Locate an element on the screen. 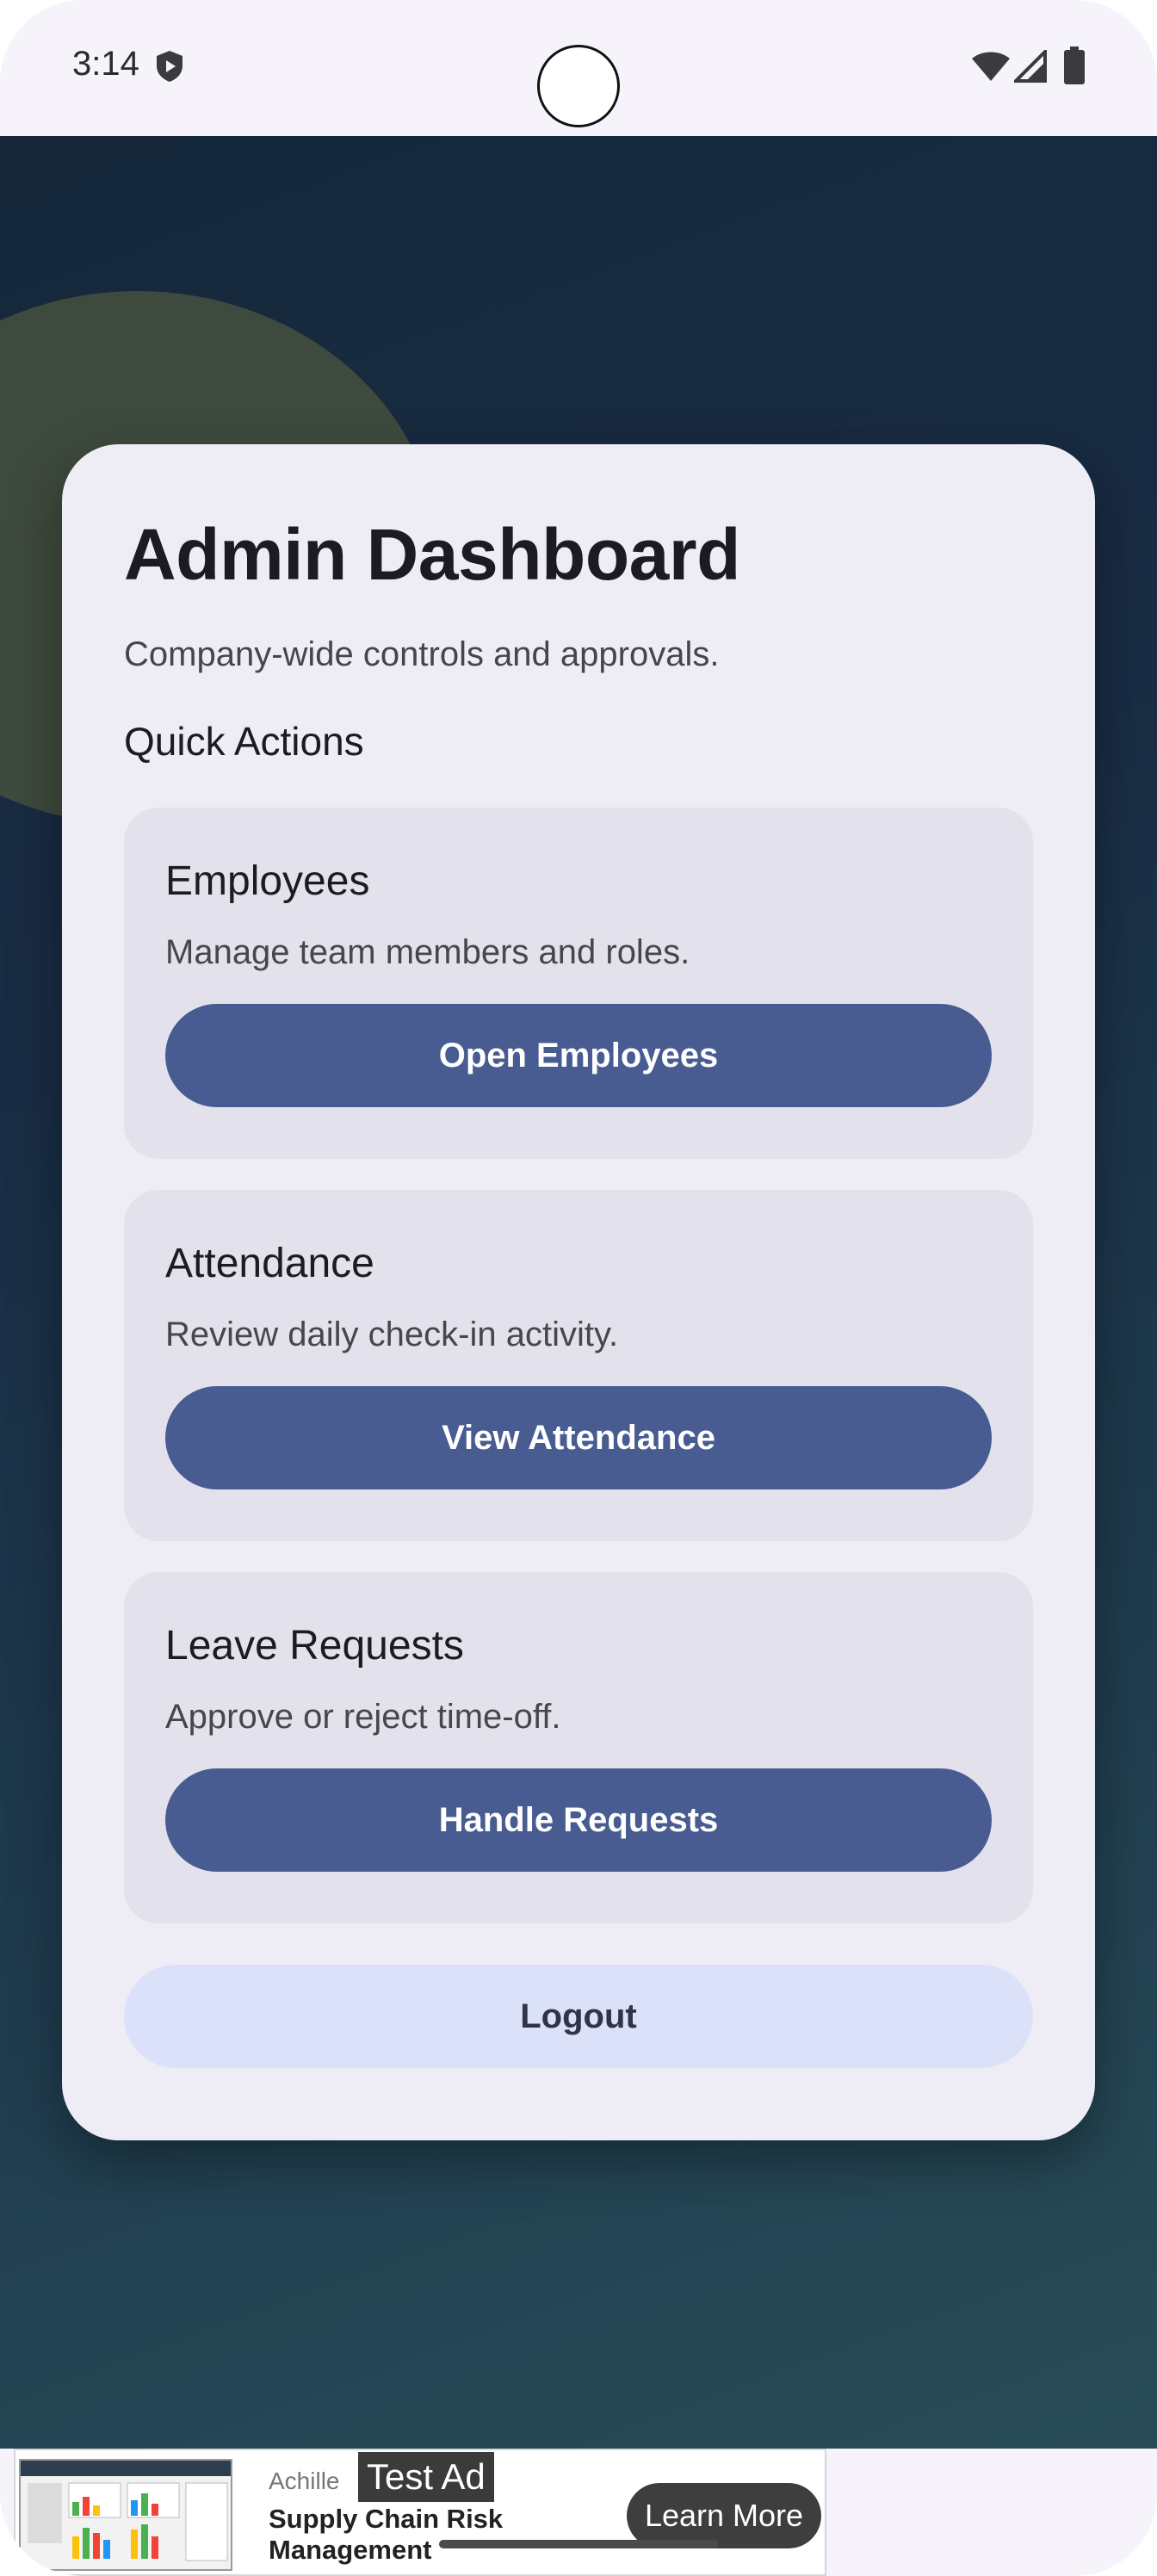  handle-requests-button: Handle Requests is located at coordinates (579, 1820).